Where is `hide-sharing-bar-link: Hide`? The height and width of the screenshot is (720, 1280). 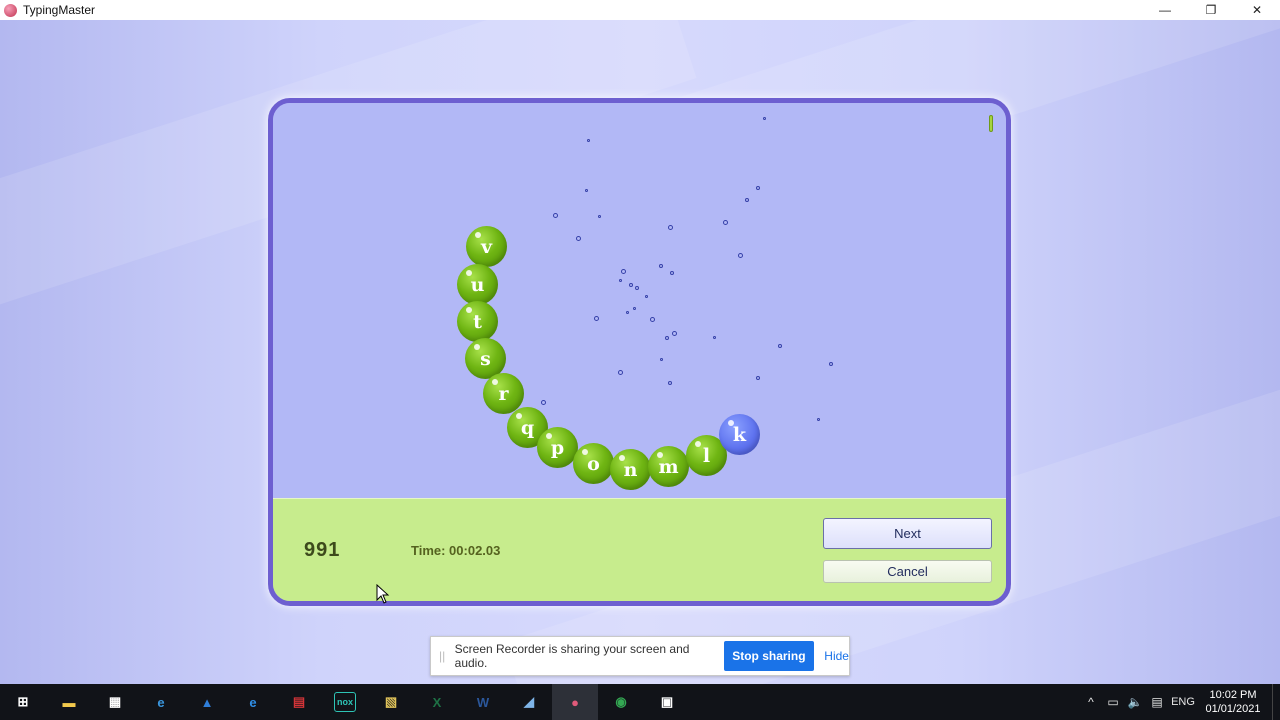
hide-sharing-bar-link: Hide is located at coordinates (836, 656).